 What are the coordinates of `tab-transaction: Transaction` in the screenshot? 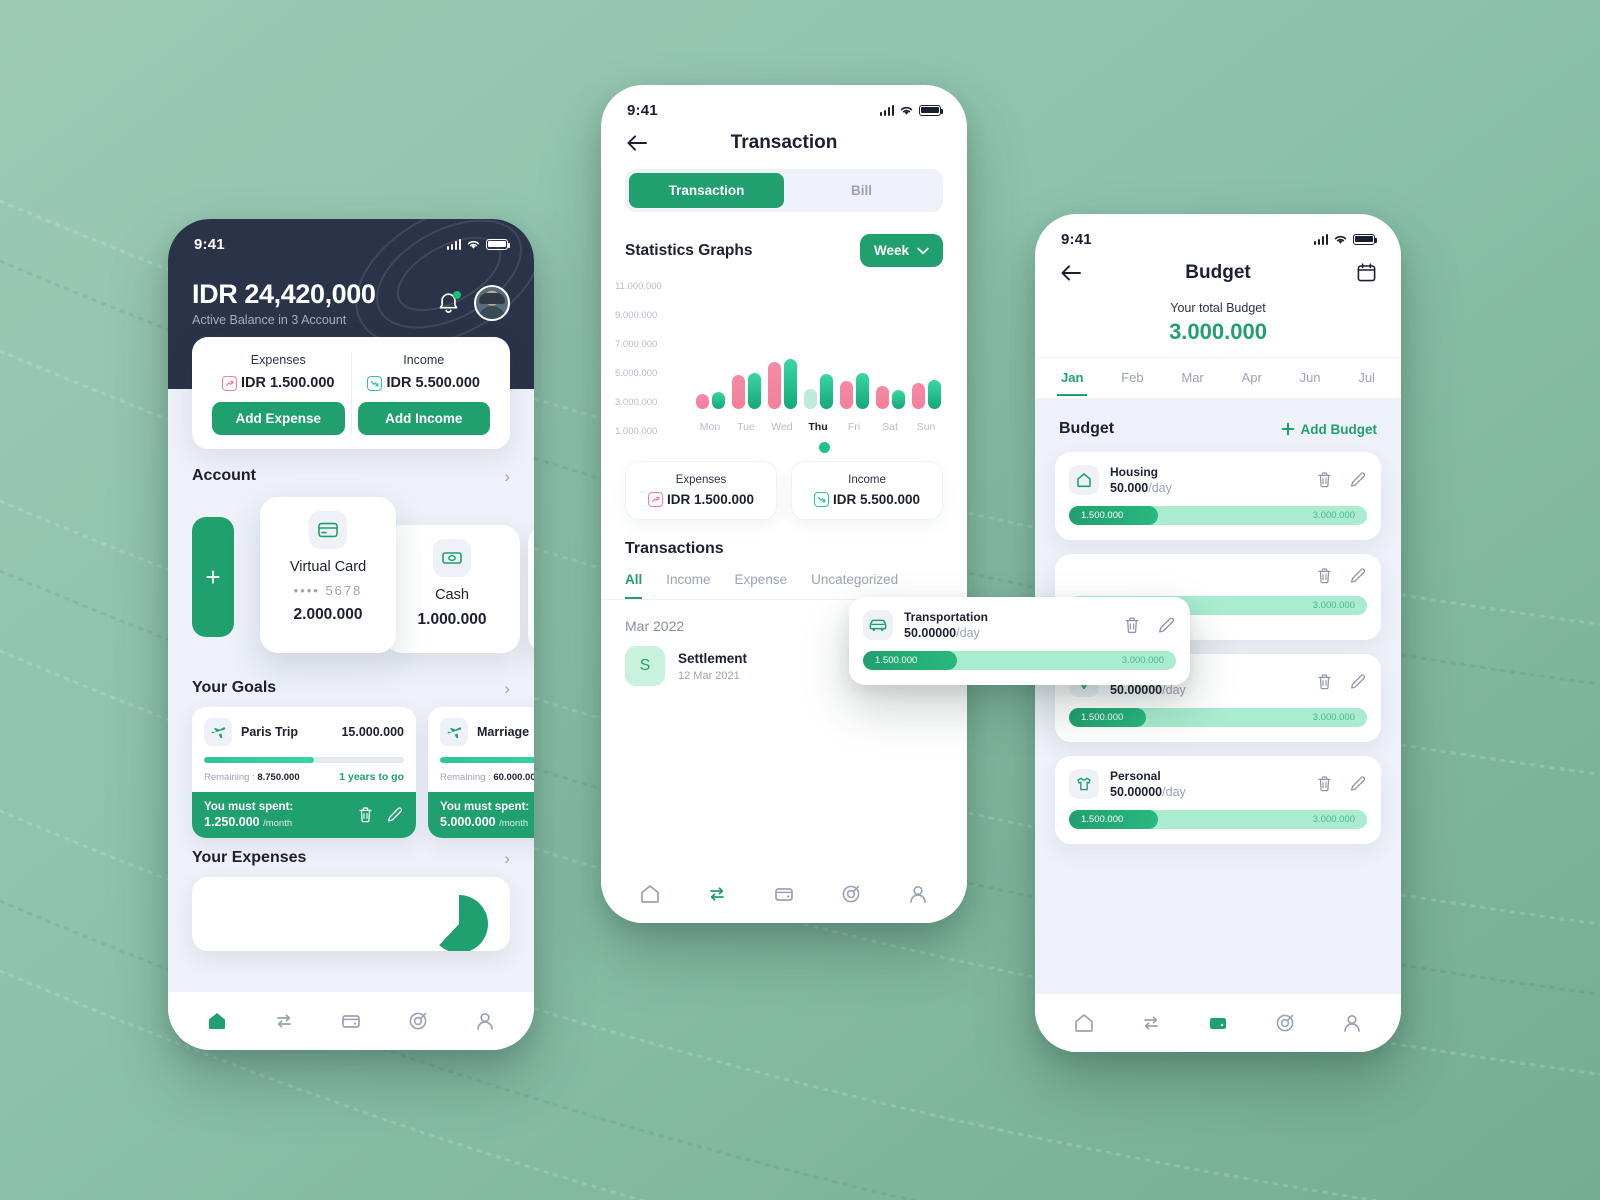 It's located at (706, 190).